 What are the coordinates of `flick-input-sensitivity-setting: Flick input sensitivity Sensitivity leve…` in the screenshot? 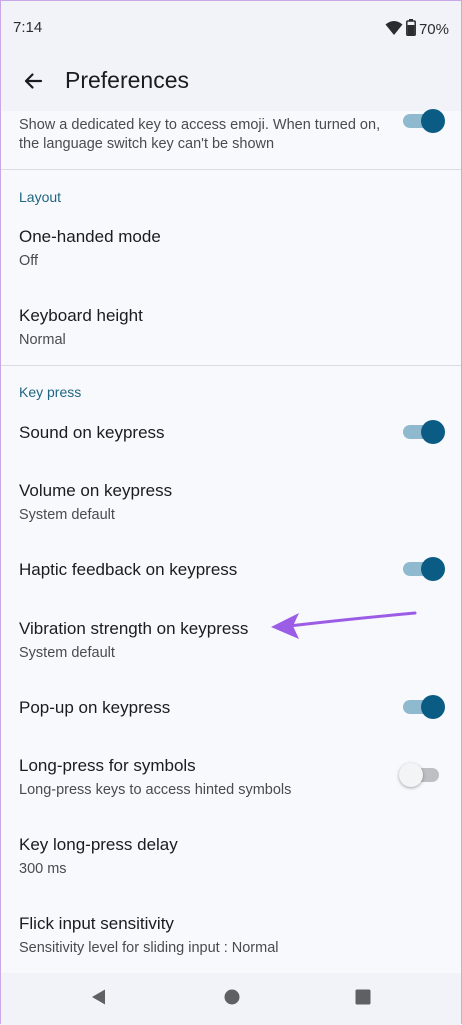 It's located at (229, 936).